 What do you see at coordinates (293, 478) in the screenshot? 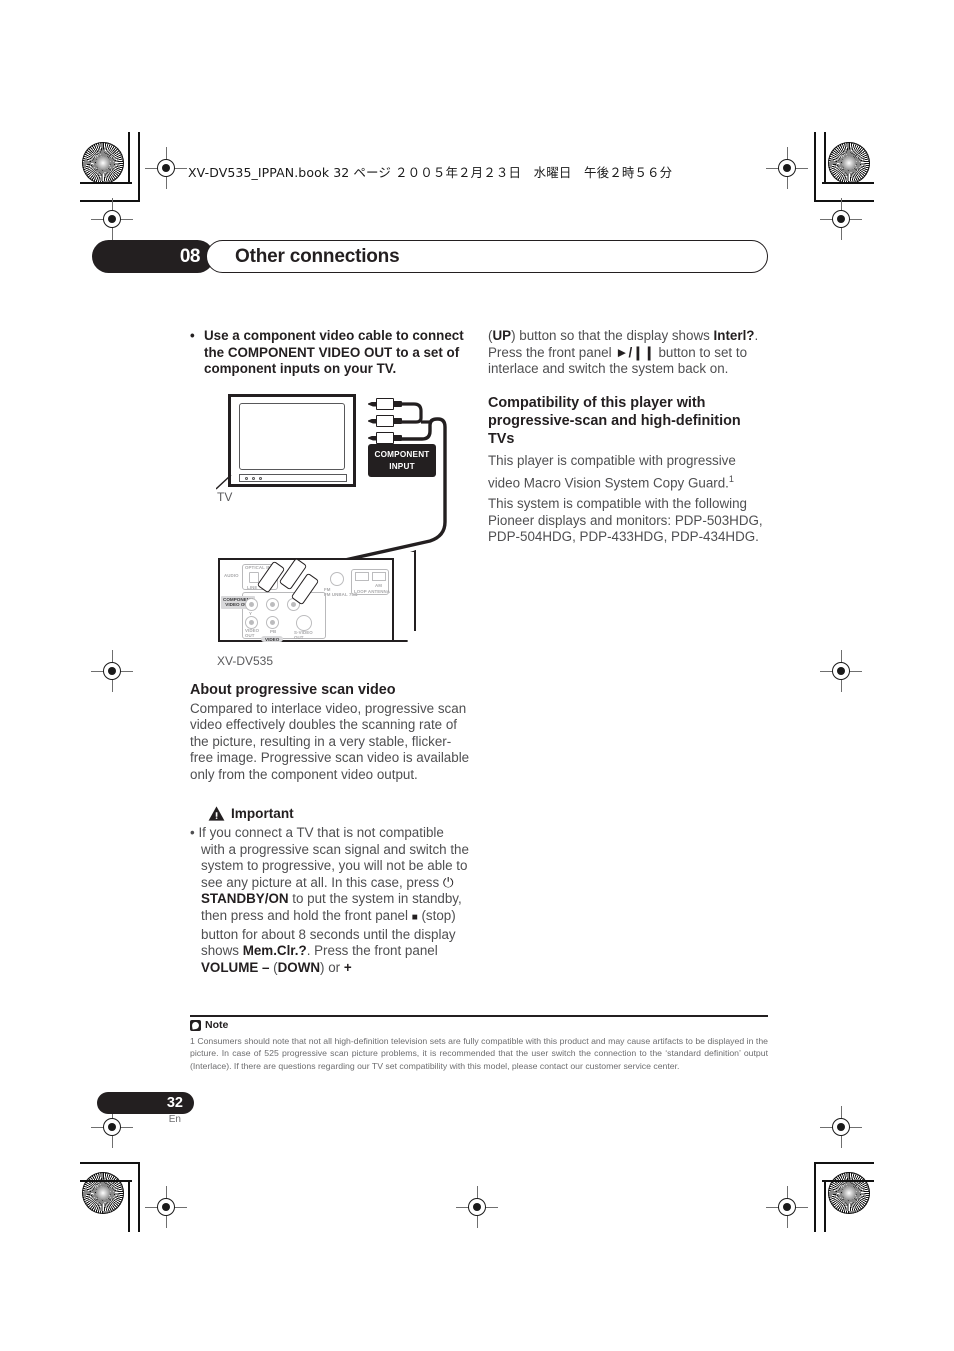
I see `tv-control-strip` at bounding box center [293, 478].